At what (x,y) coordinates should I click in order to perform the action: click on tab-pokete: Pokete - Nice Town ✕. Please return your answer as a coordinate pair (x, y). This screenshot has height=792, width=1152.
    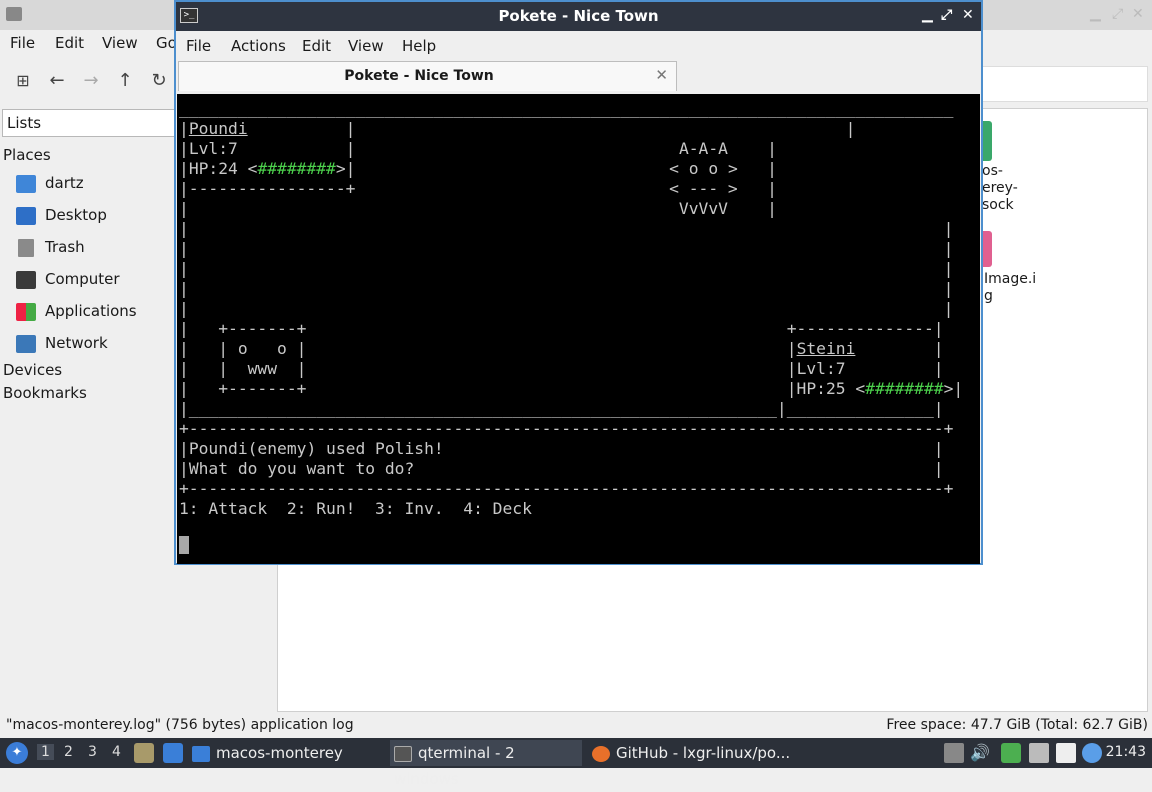
    Looking at the image, I should click on (427, 76).